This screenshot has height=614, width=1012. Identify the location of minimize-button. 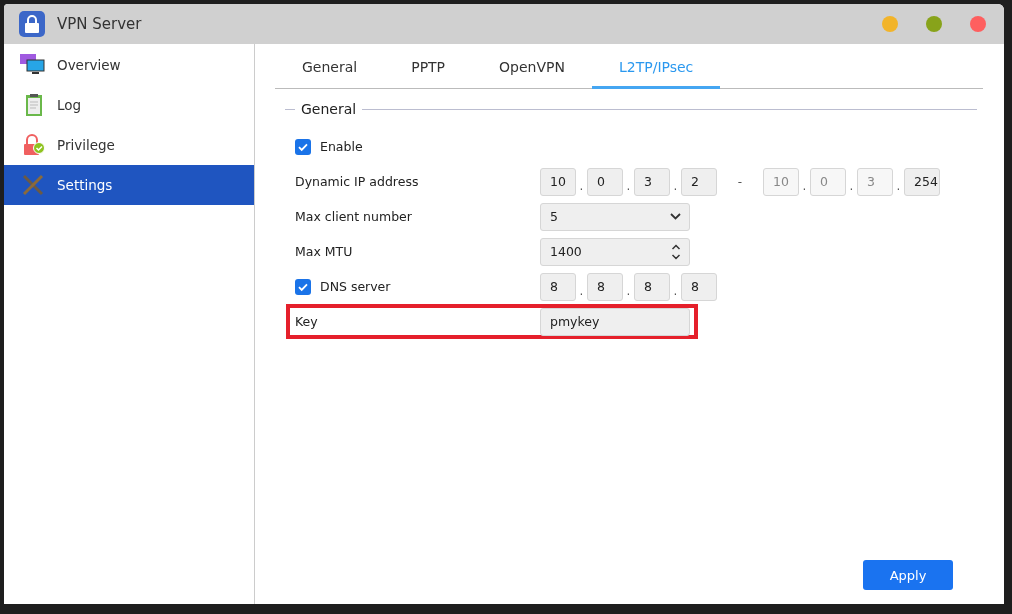
(890, 24).